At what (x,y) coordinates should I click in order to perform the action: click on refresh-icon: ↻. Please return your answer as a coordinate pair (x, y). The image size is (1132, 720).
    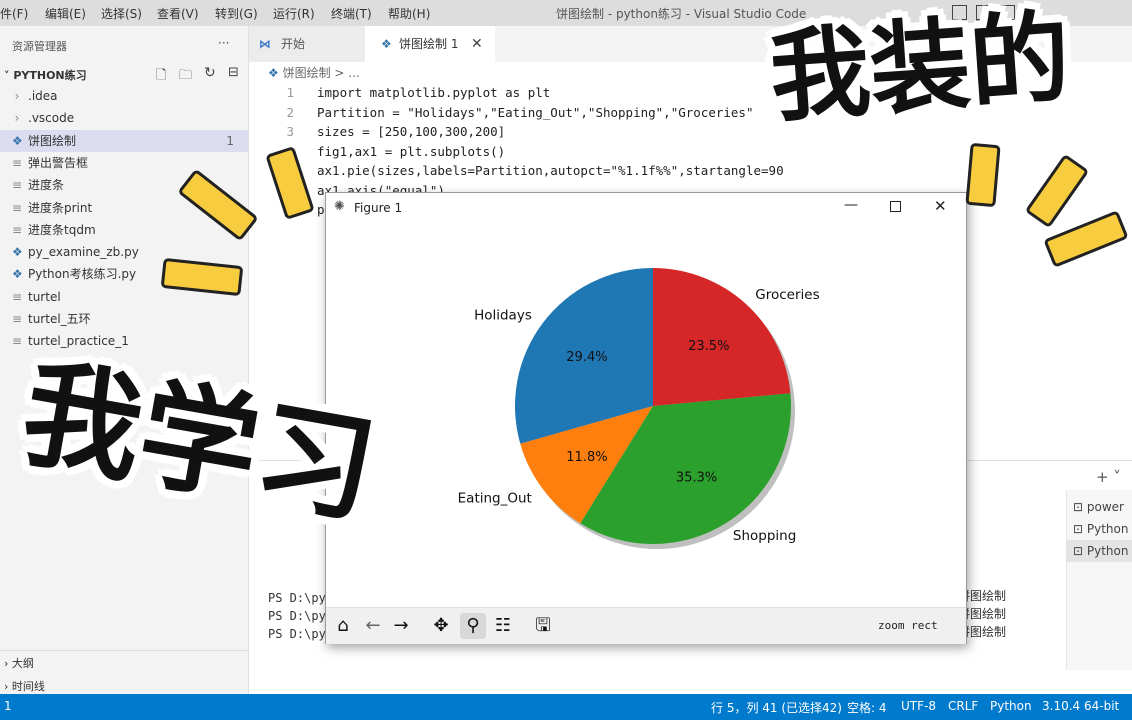
    Looking at the image, I should click on (210, 73).